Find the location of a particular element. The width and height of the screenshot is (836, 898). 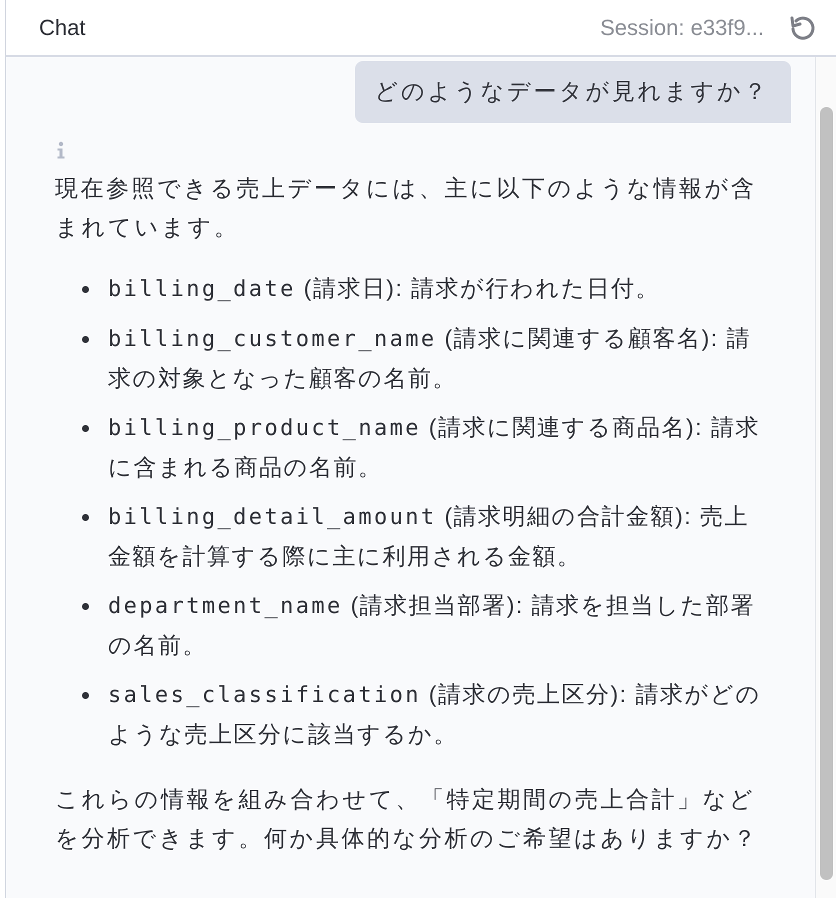

field-description: billing_detail_amount (請求明細の合計金額): 売上金額を計算する際に主に利用される金額。 is located at coordinates (429, 536).